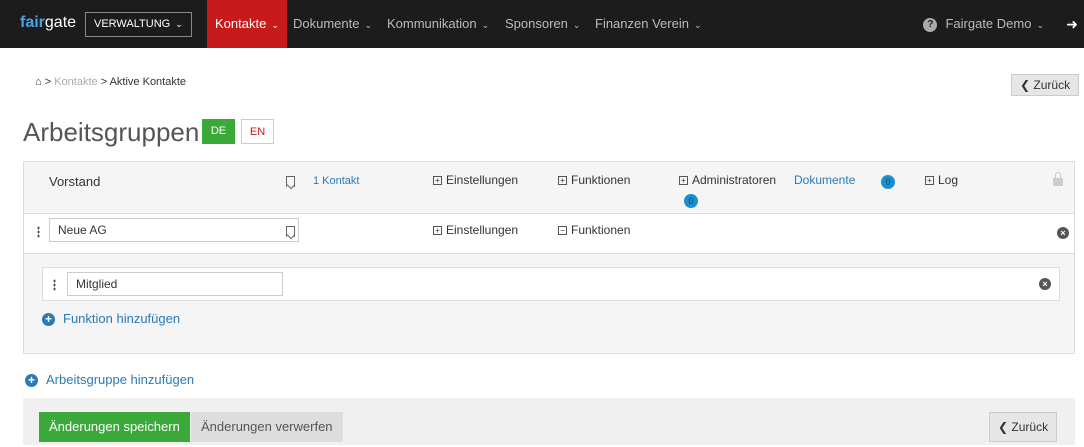 This screenshot has width=1084, height=447. What do you see at coordinates (432, 23) in the screenshot?
I see `nav-label: Kommunikation` at bounding box center [432, 23].